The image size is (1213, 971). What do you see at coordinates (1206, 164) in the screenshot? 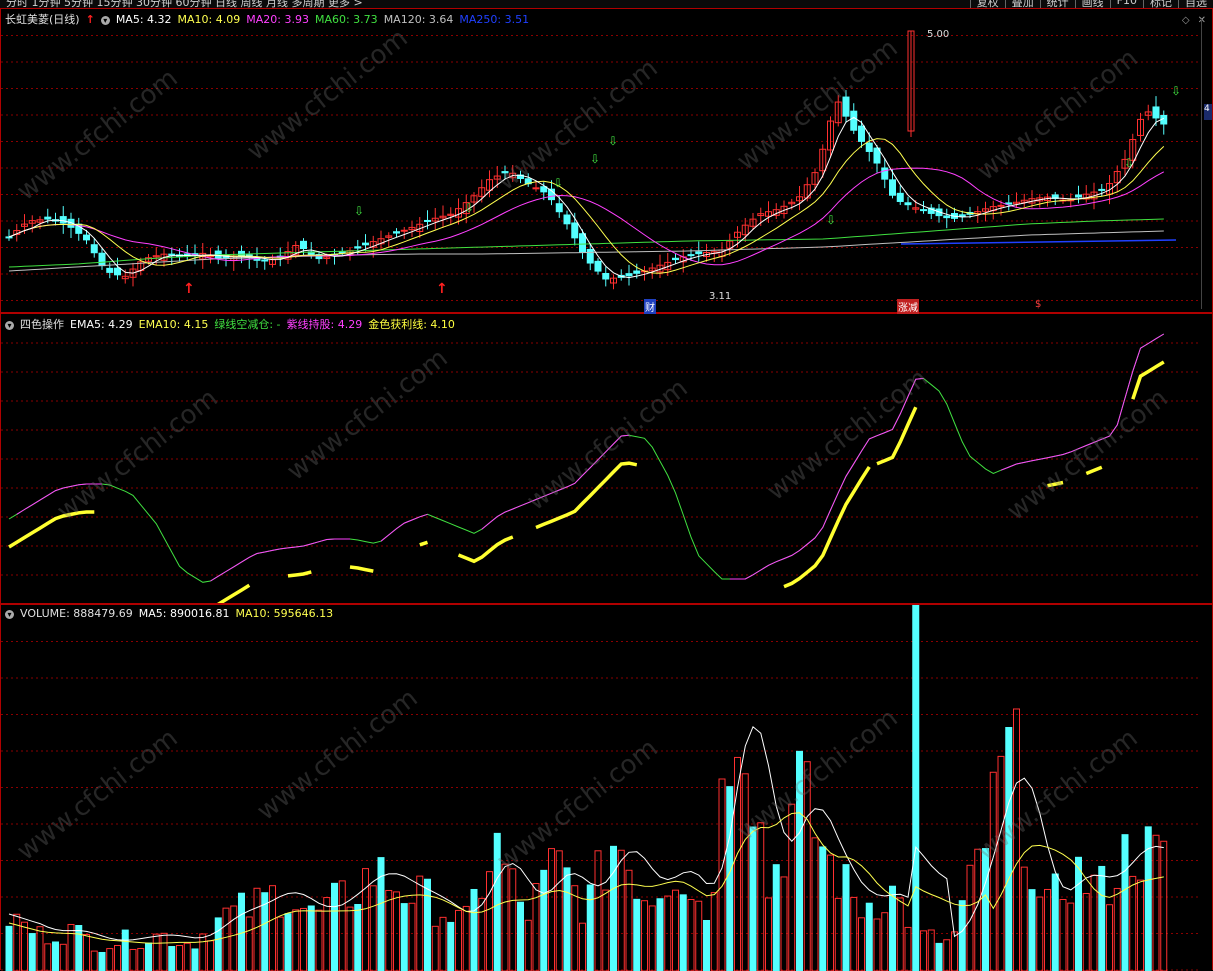
I see `scrollbar` at bounding box center [1206, 164].